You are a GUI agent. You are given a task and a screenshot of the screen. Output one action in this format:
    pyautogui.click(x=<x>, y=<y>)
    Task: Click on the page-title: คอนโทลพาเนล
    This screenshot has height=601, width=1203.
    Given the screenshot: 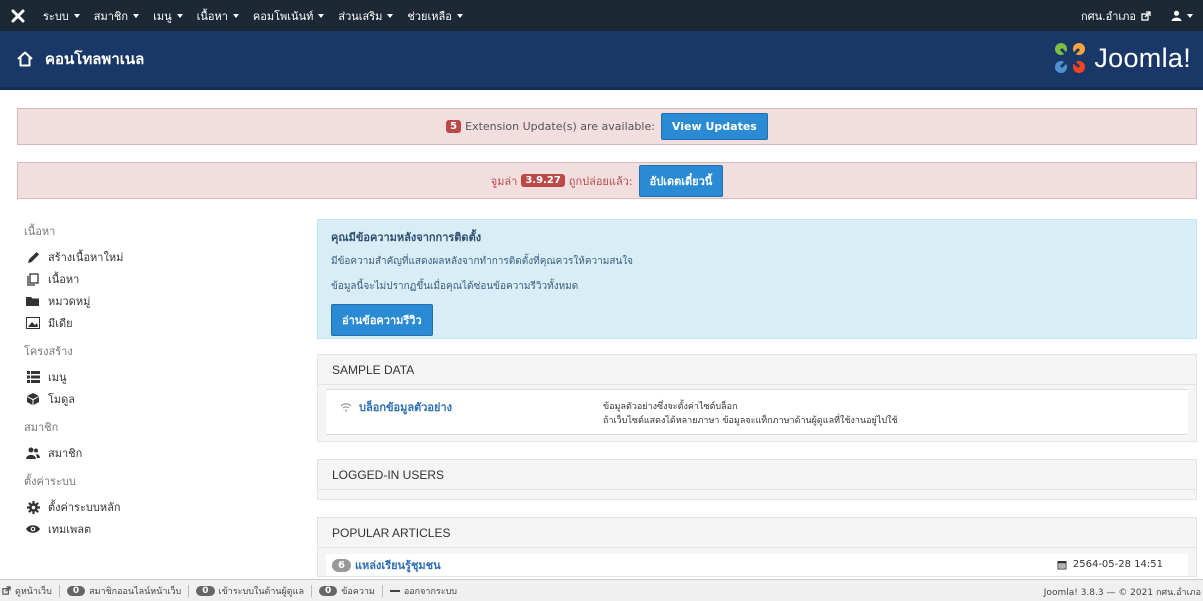 What is the action you would take?
    pyautogui.click(x=95, y=59)
    